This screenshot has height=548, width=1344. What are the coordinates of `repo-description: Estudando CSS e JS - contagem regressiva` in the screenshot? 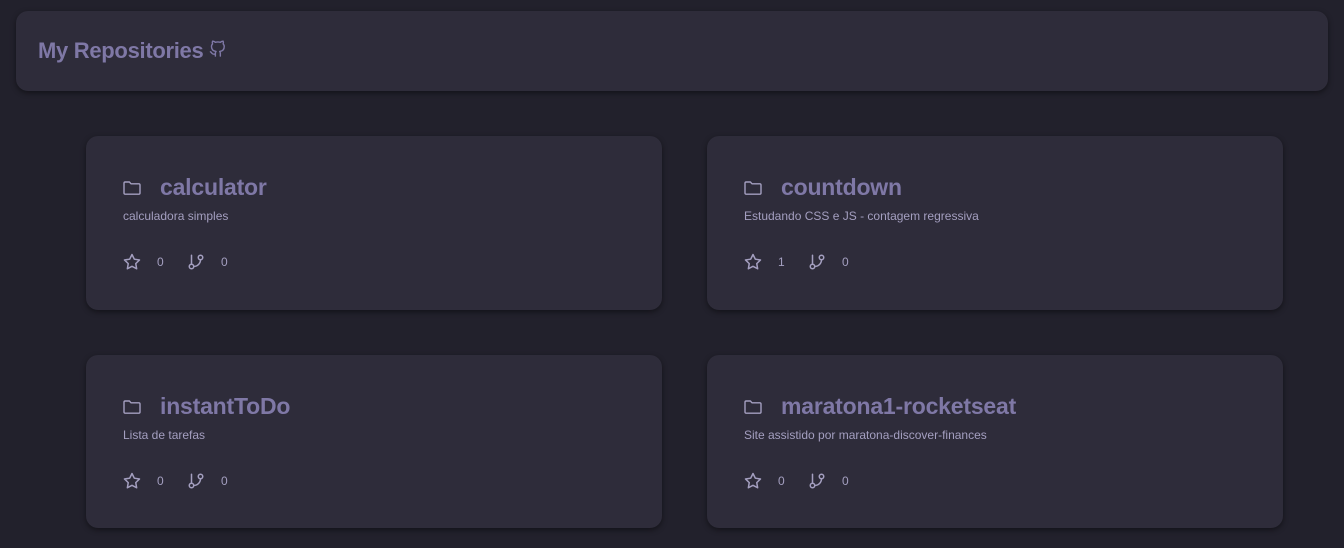 It's located at (861, 216).